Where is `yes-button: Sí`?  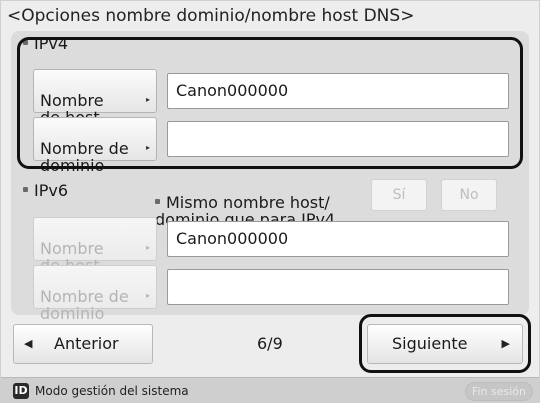
yes-button: Sí is located at coordinates (399, 195).